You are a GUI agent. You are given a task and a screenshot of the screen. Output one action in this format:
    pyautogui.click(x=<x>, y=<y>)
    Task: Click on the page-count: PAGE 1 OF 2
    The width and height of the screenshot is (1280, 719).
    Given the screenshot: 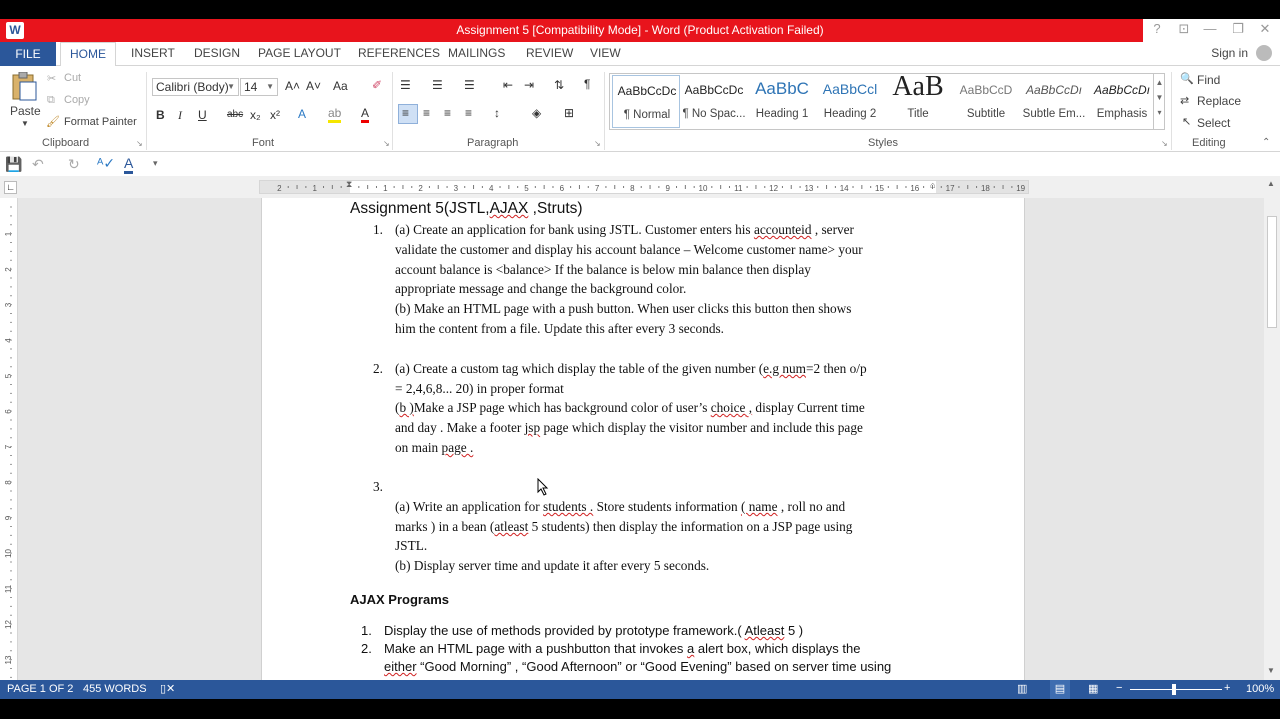 What is the action you would take?
    pyautogui.click(x=40, y=689)
    